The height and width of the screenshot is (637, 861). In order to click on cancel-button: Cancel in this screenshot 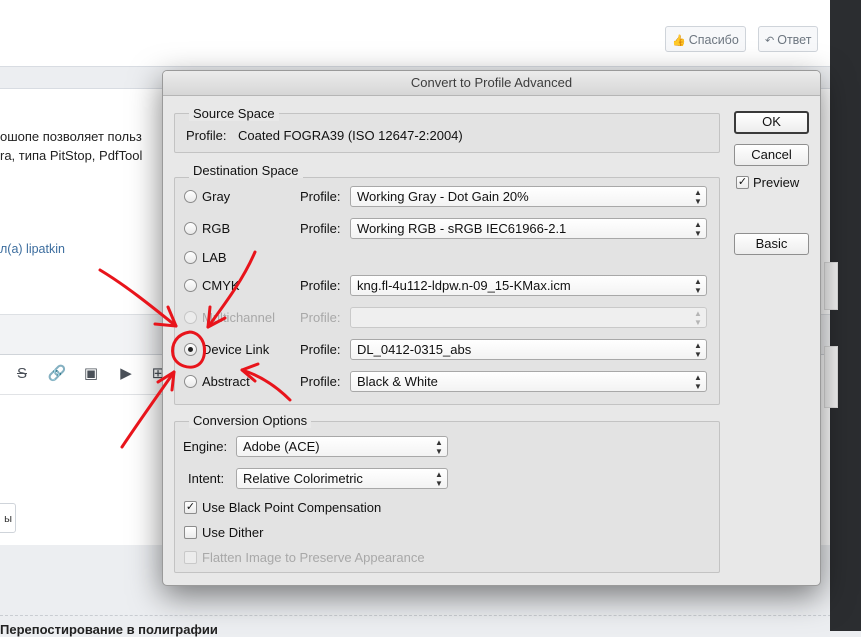, I will do `click(771, 155)`.